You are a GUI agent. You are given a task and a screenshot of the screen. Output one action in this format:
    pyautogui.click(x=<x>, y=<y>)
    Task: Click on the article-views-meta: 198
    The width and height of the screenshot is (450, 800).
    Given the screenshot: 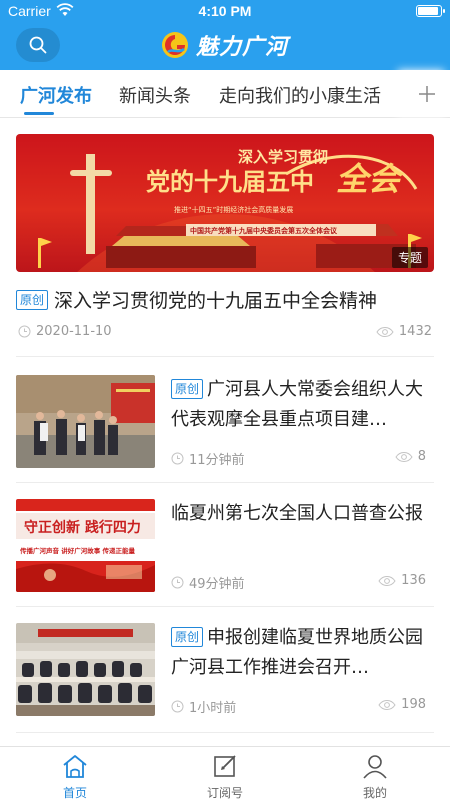 What is the action you would take?
    pyautogui.click(x=402, y=704)
    